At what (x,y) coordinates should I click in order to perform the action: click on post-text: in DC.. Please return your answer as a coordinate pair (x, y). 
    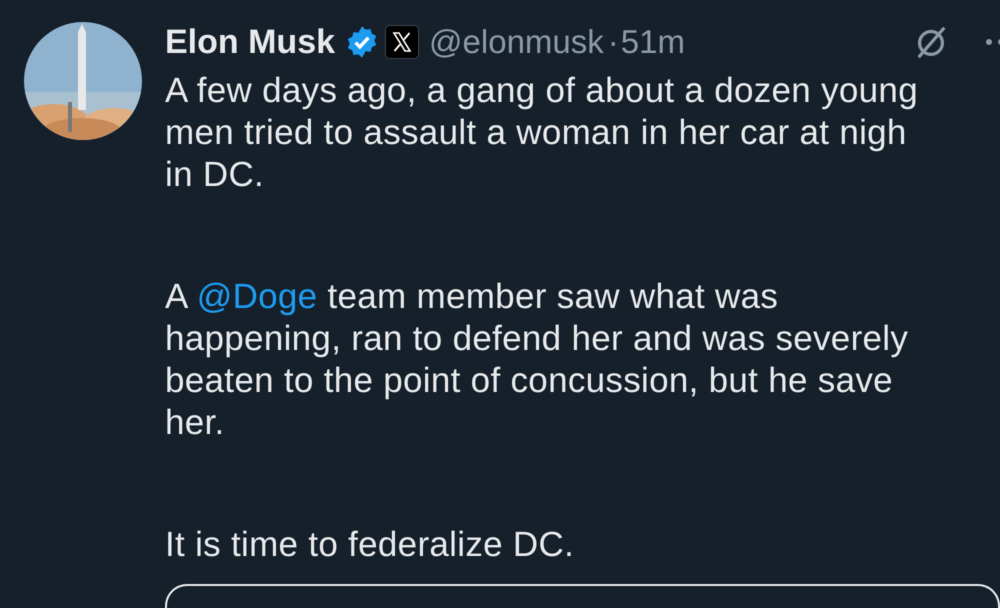
    Looking at the image, I should click on (215, 175).